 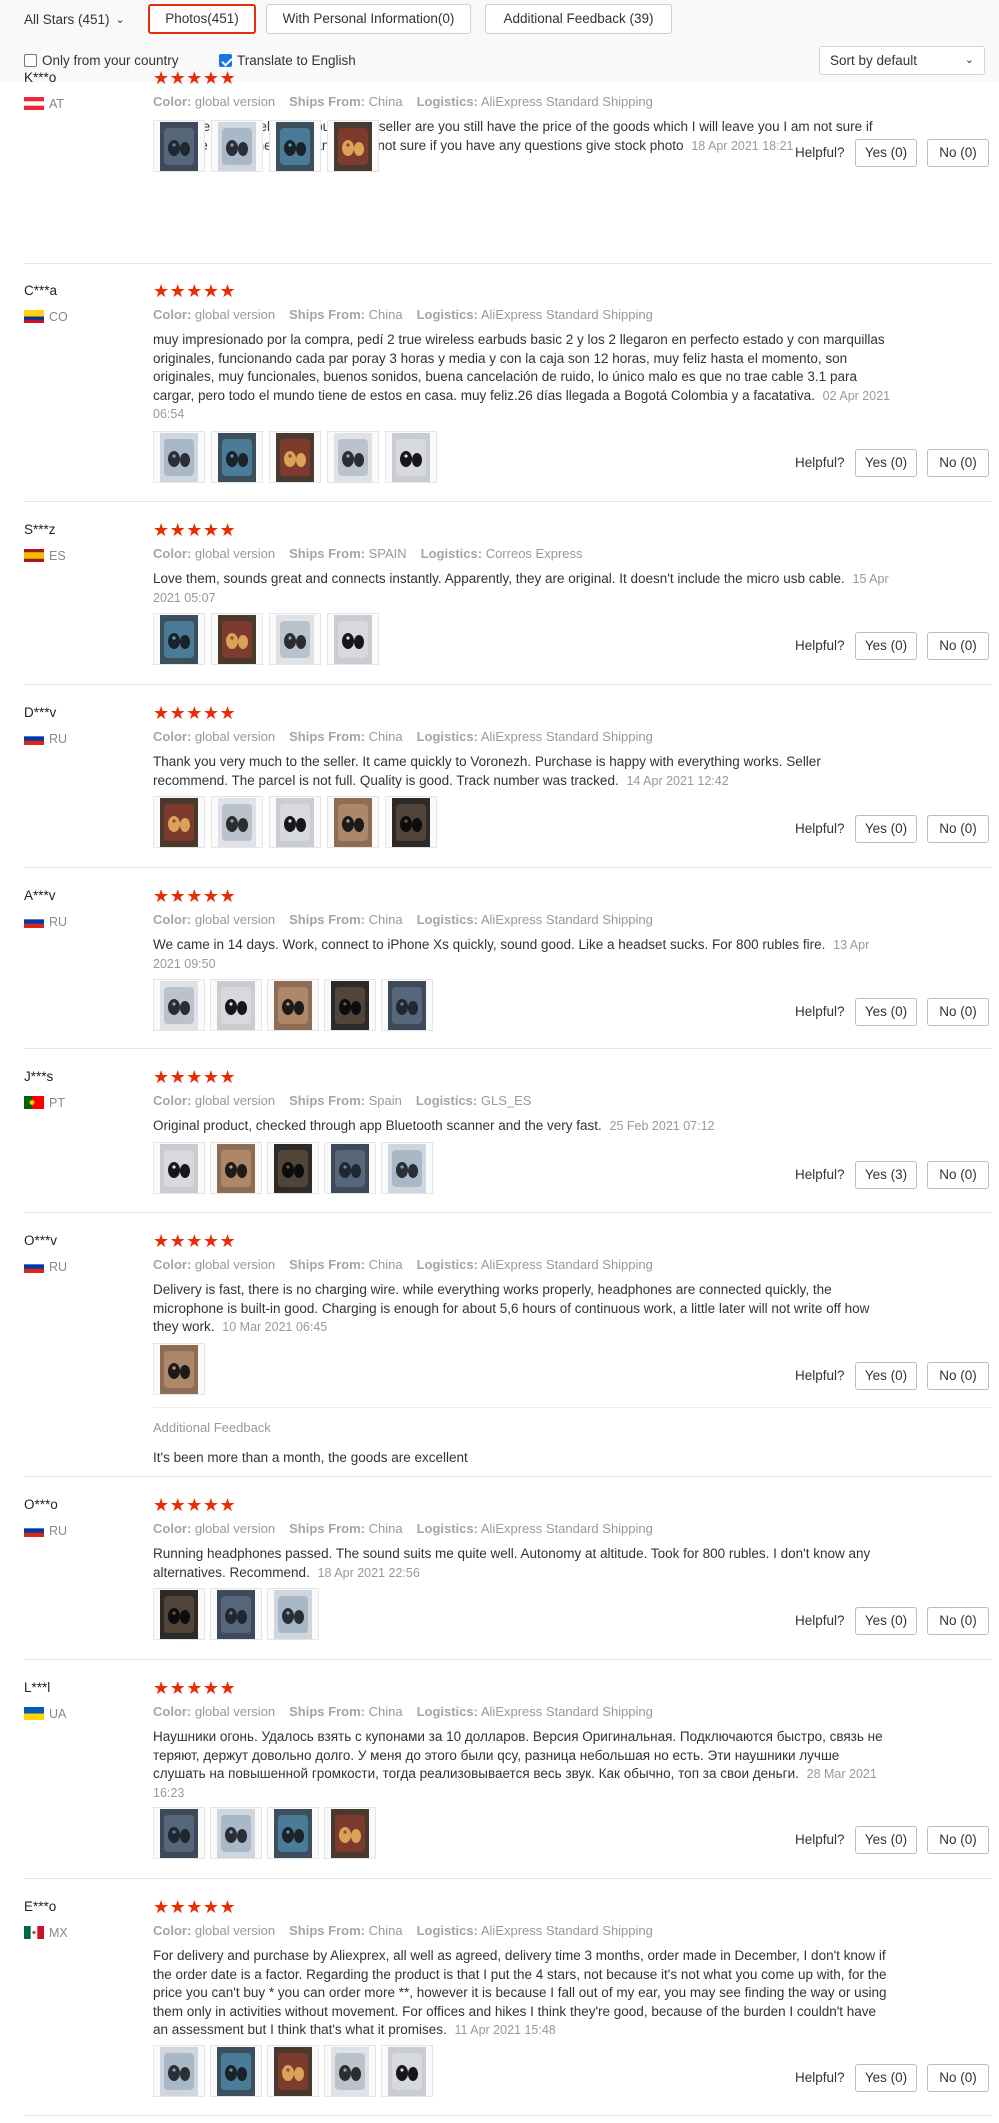 I want to click on sort-select: Sort by default ⌄, so click(x=902, y=60).